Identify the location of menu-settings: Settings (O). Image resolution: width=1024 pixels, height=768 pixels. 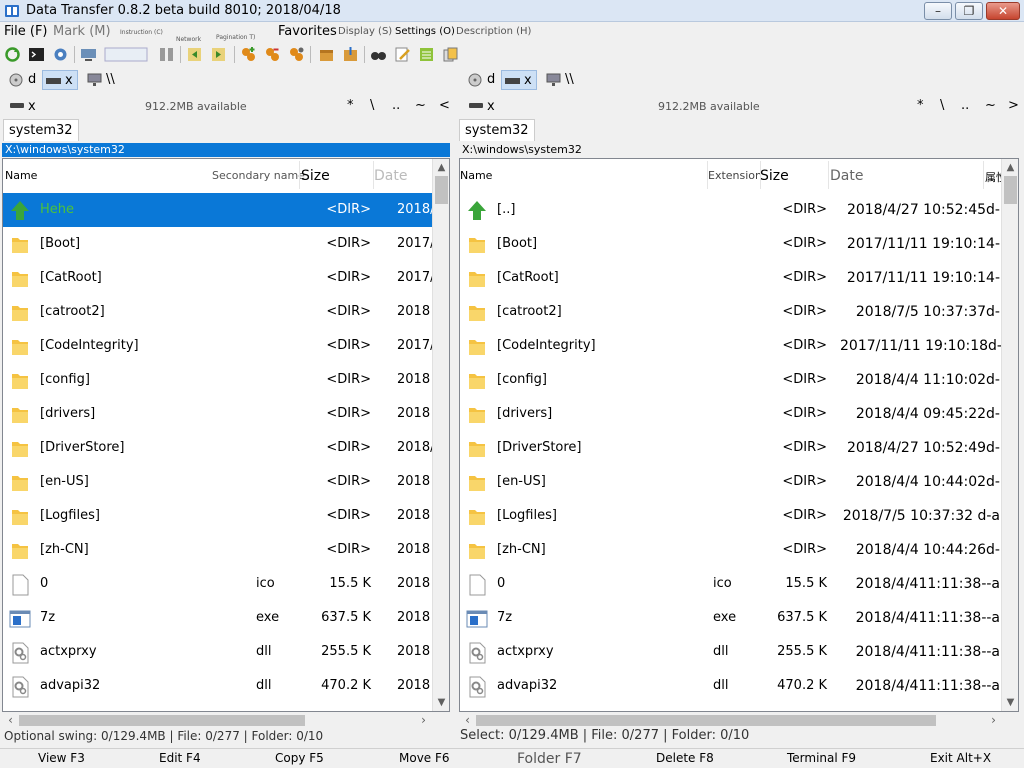
(425, 31).